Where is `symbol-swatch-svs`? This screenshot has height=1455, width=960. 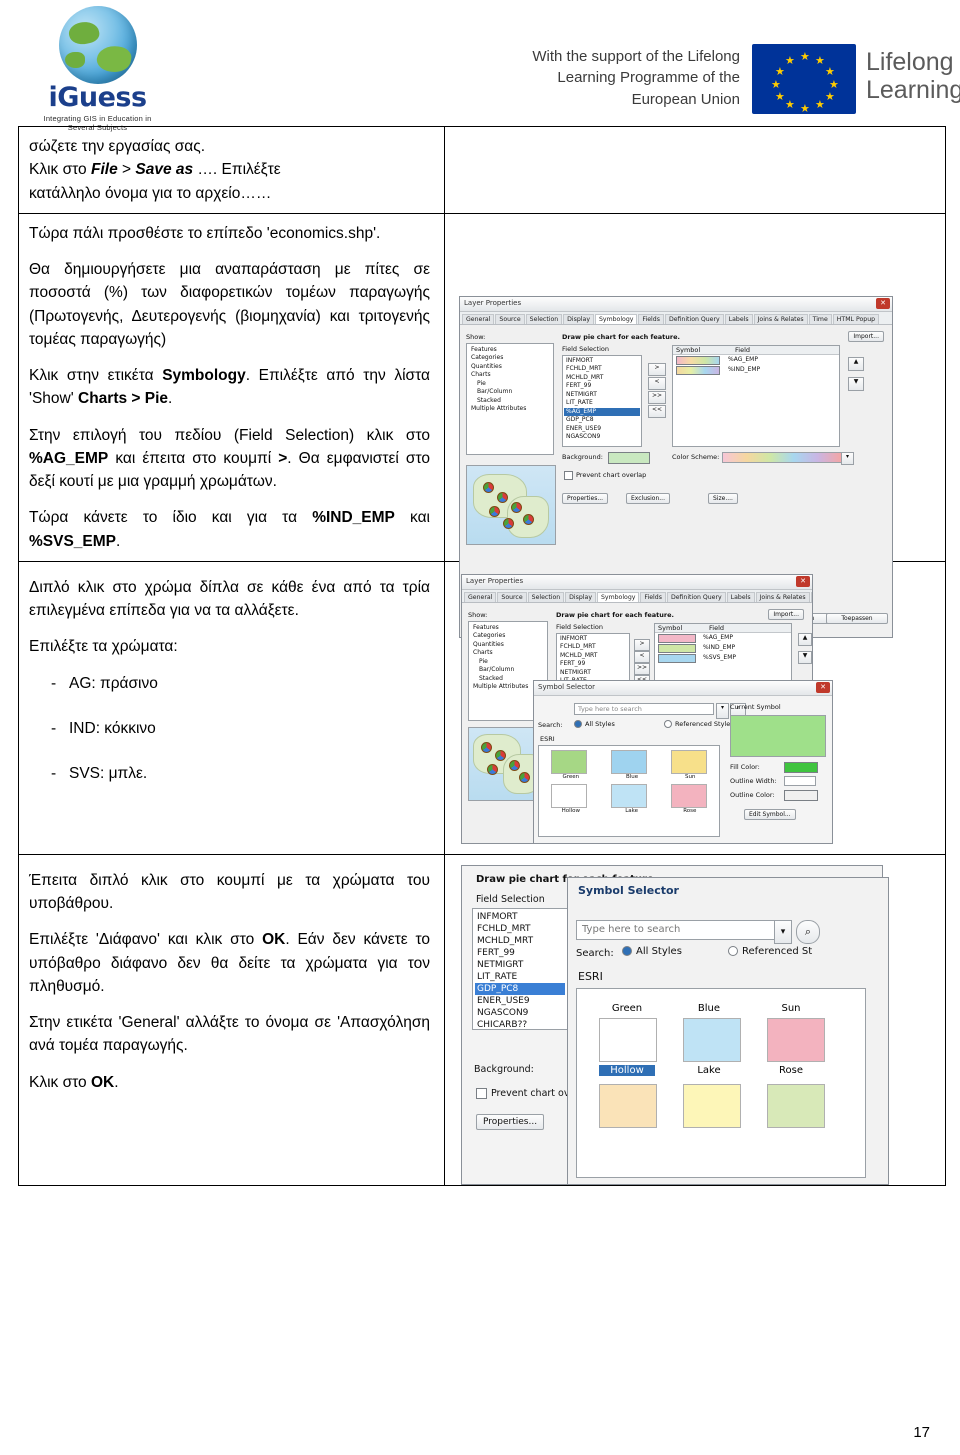
symbol-swatch-svs is located at coordinates (677, 658).